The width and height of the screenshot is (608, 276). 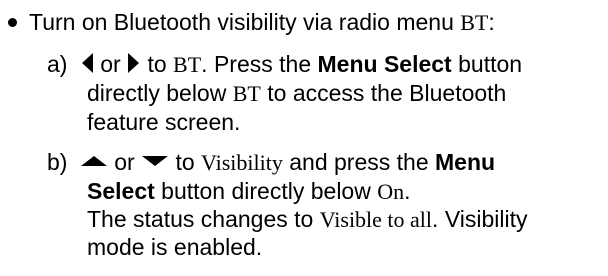 I want to click on menu-name-bt: BT, so click(x=474, y=22).